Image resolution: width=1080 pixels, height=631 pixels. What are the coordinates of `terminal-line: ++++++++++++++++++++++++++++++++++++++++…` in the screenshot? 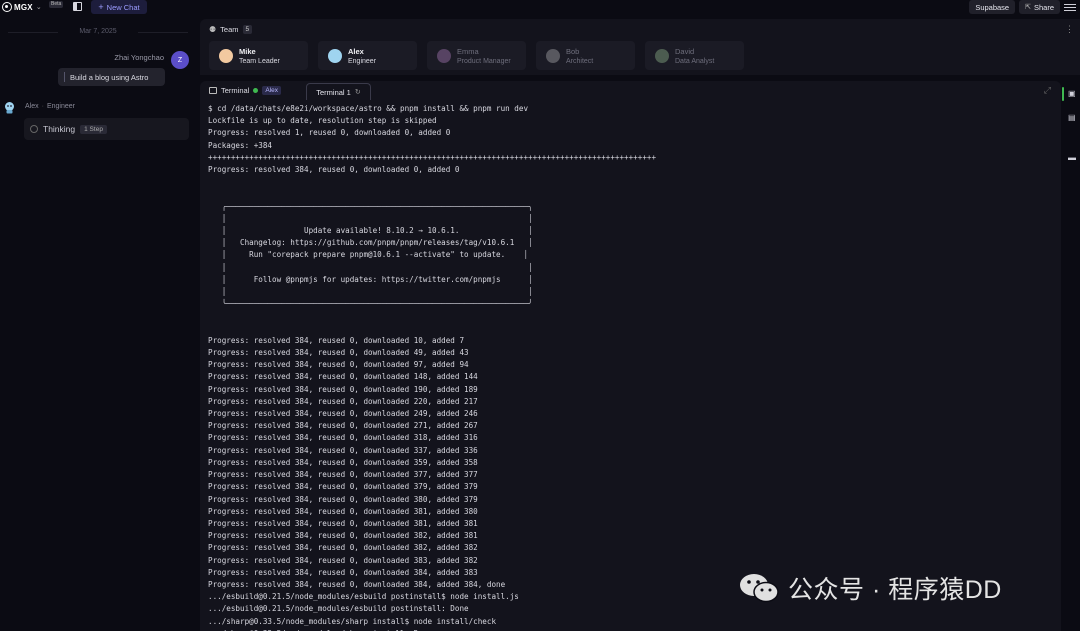 It's located at (432, 157).